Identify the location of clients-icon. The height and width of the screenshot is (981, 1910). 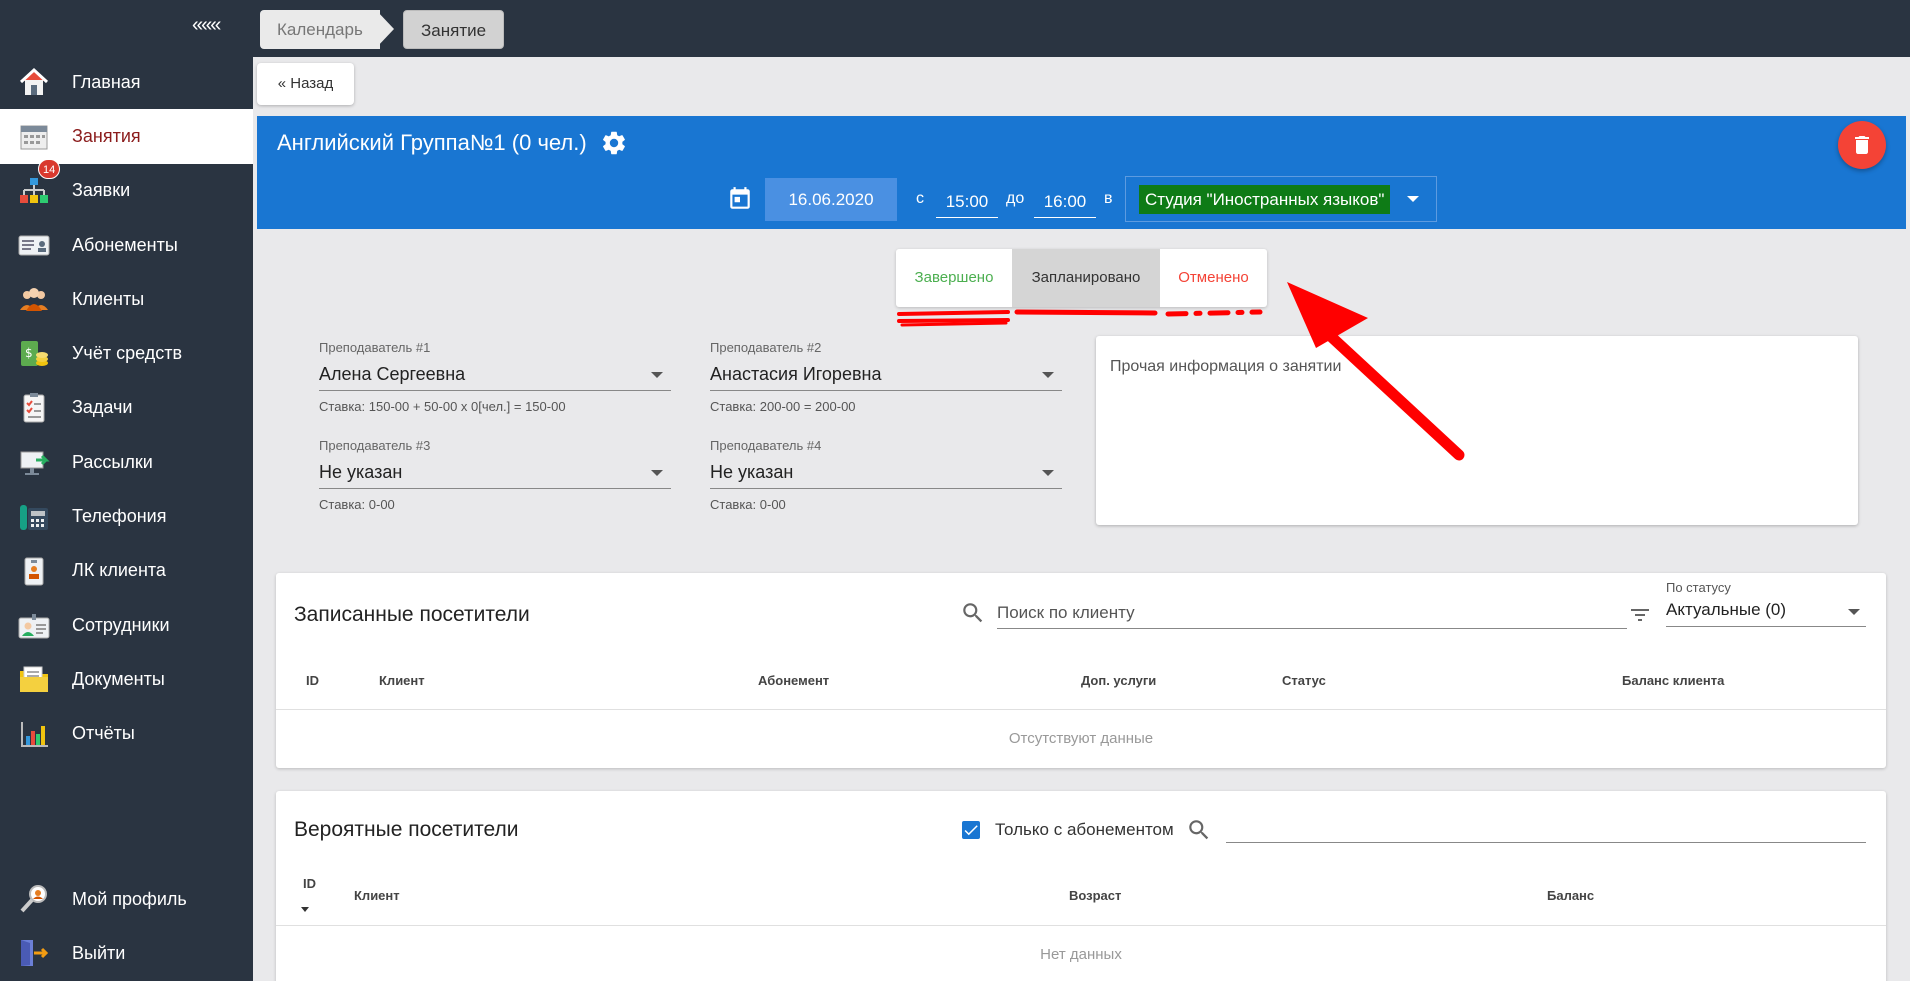
(34, 299).